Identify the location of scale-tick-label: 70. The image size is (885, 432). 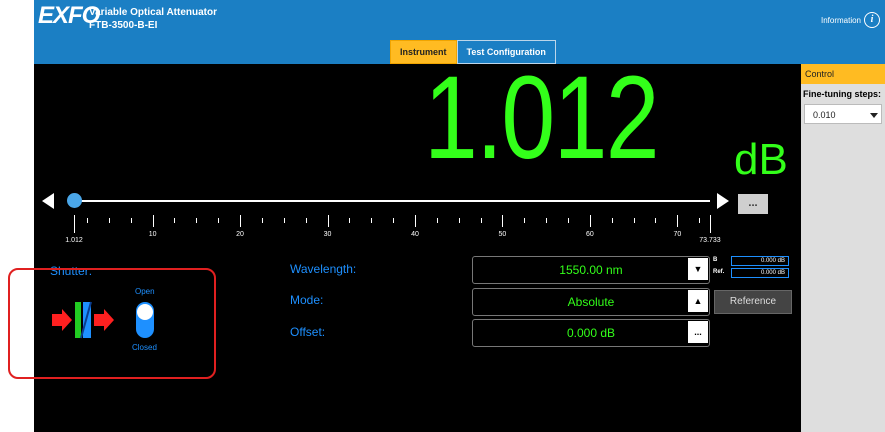
(677, 234).